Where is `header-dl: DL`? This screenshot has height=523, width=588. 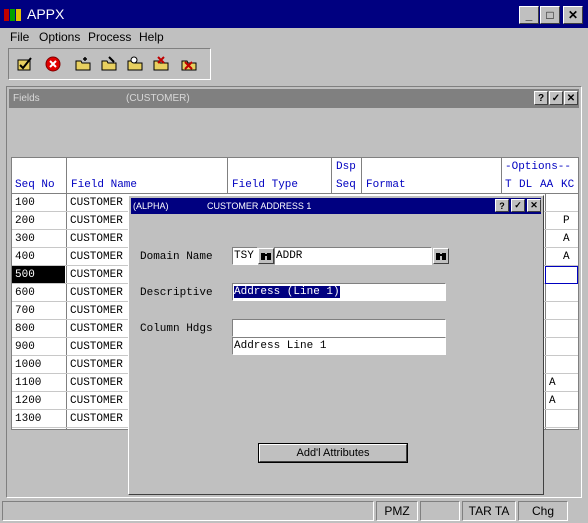 header-dl: DL is located at coordinates (526, 185).